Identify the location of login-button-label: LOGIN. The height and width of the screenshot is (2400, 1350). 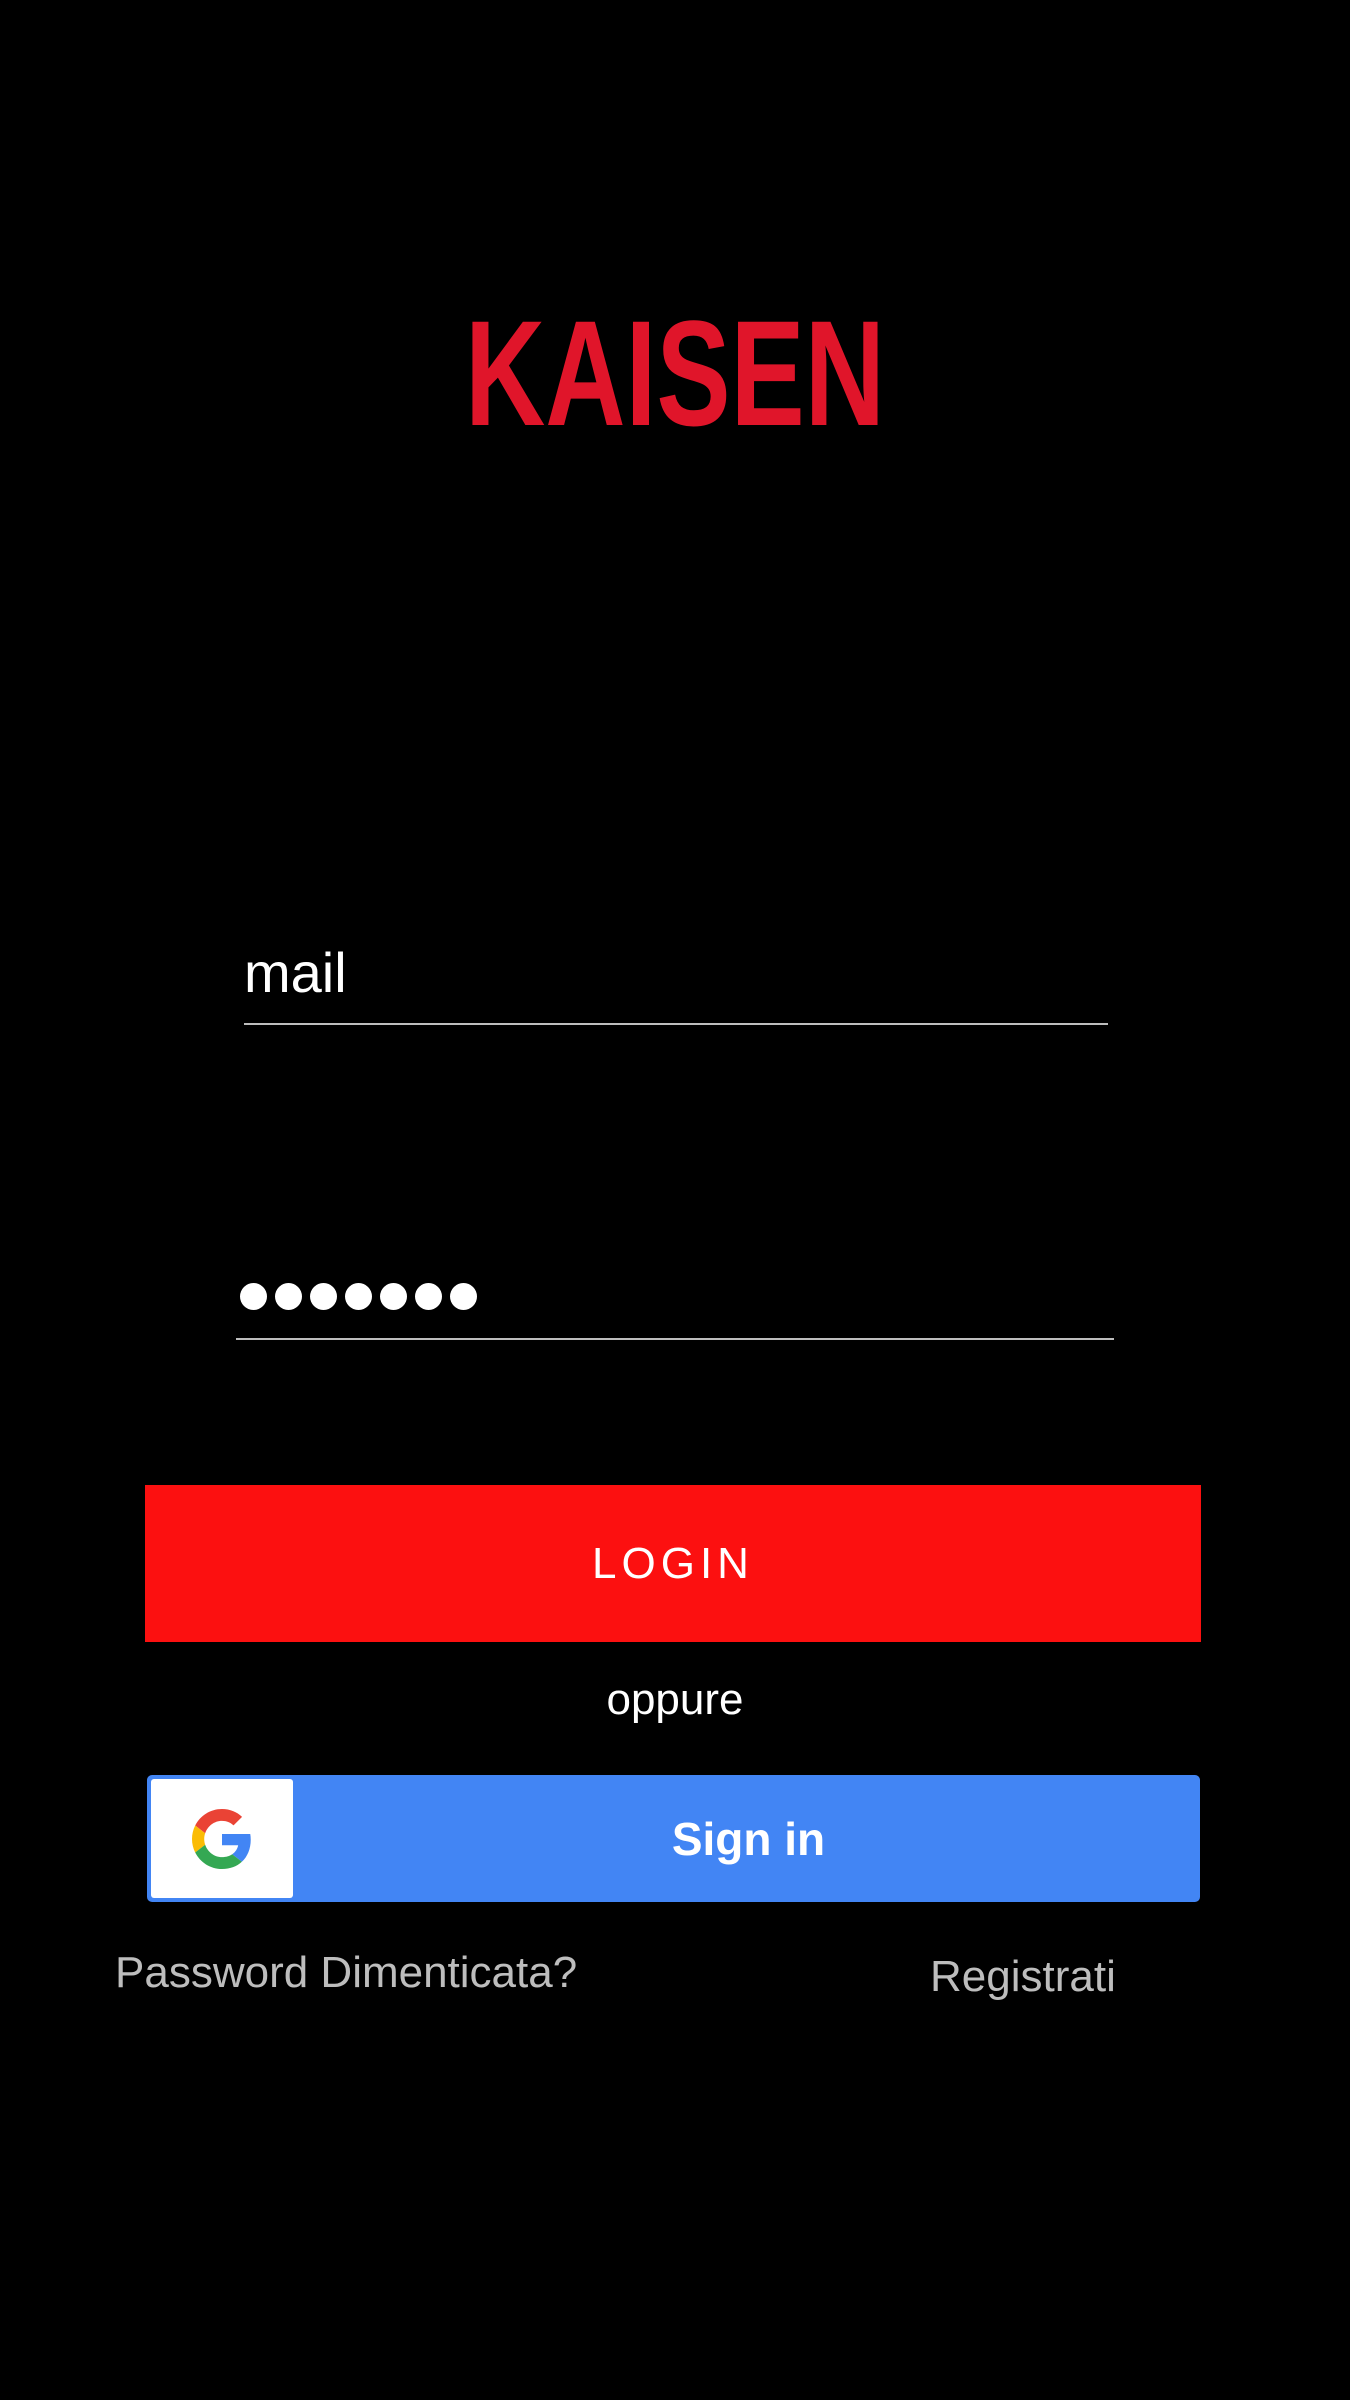
(673, 1563).